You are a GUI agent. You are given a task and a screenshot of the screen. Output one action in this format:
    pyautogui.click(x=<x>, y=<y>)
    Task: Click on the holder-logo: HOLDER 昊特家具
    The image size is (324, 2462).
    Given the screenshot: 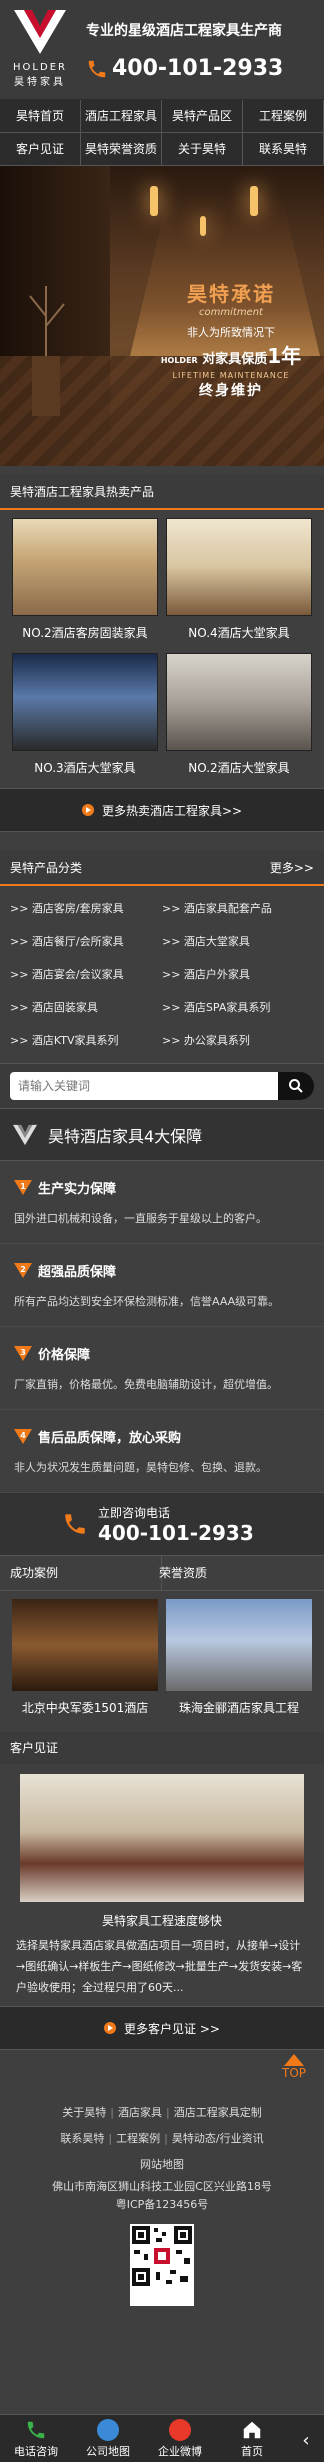 What is the action you would take?
    pyautogui.click(x=40, y=50)
    